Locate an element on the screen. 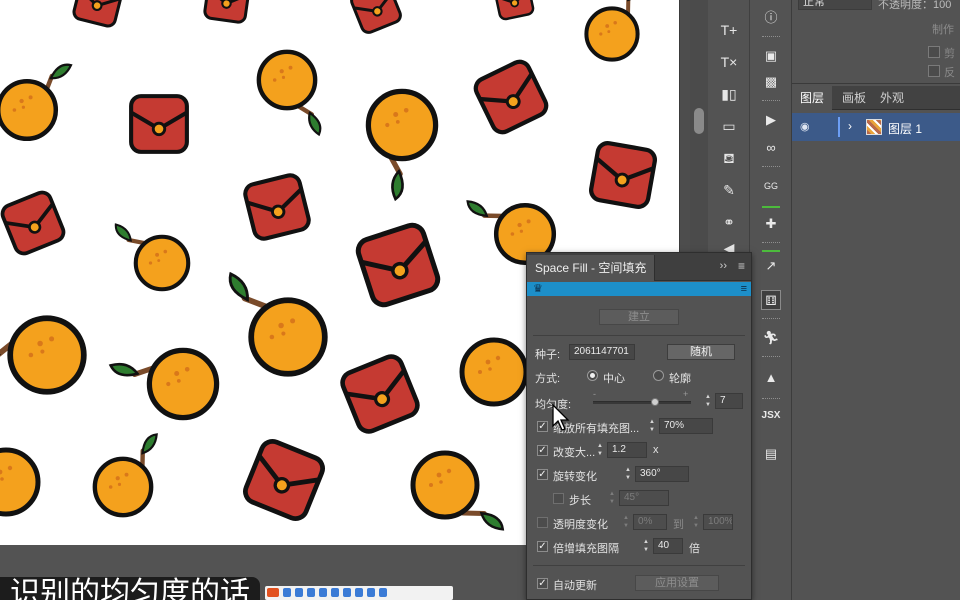  invert-label: 反 is located at coordinates (949, 73).